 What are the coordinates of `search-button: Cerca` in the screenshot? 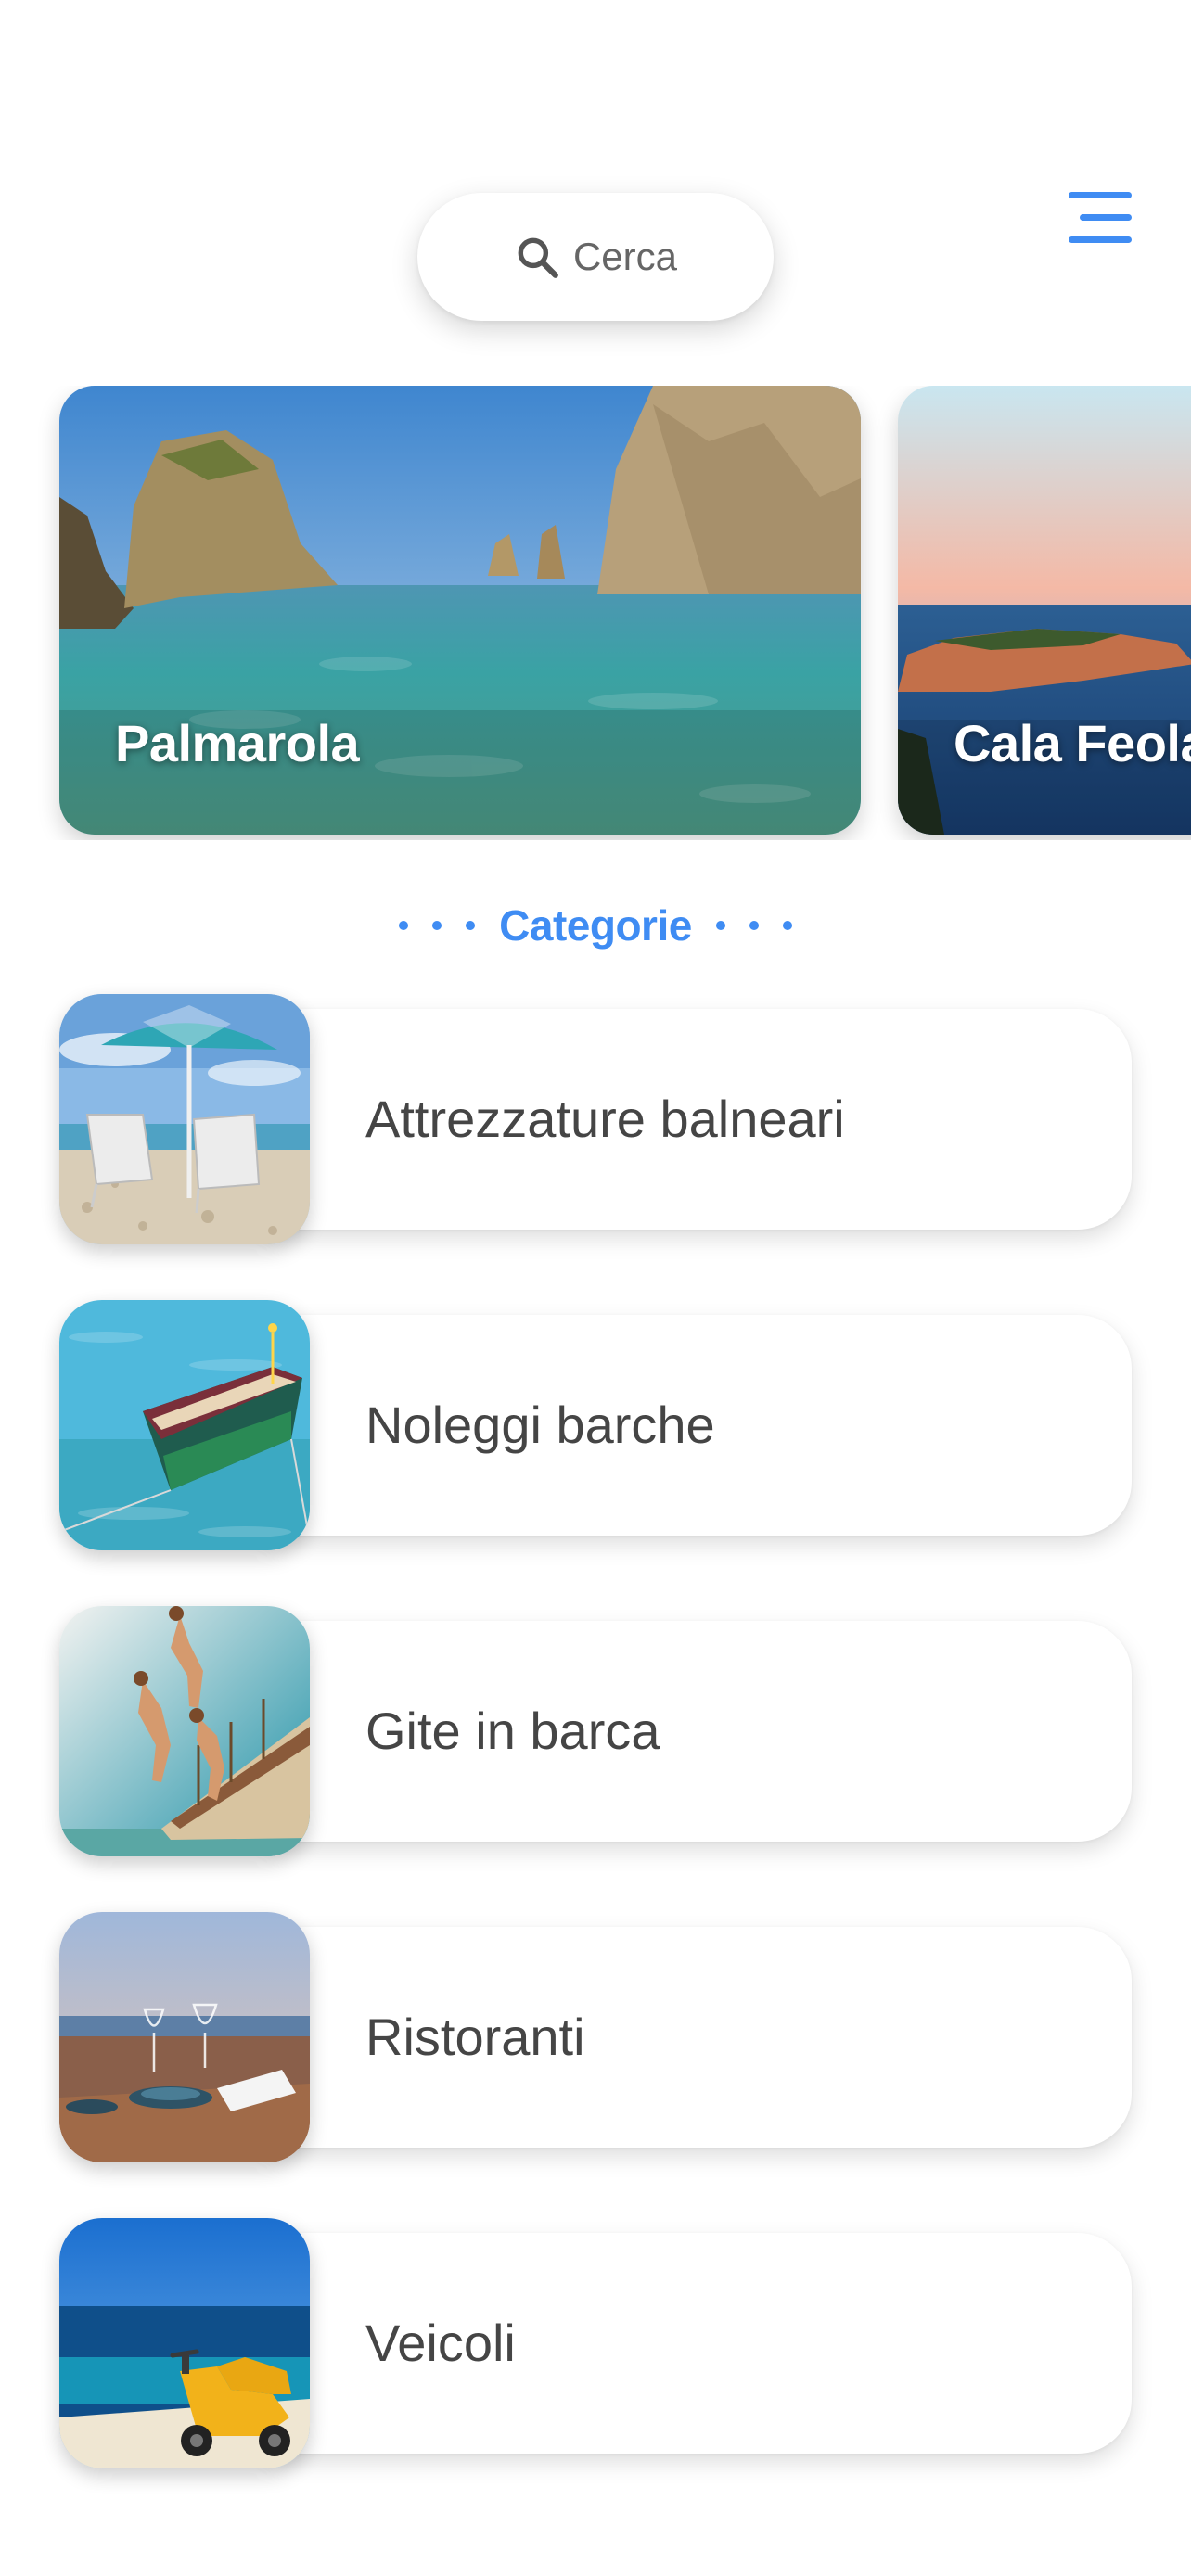 It's located at (595, 257).